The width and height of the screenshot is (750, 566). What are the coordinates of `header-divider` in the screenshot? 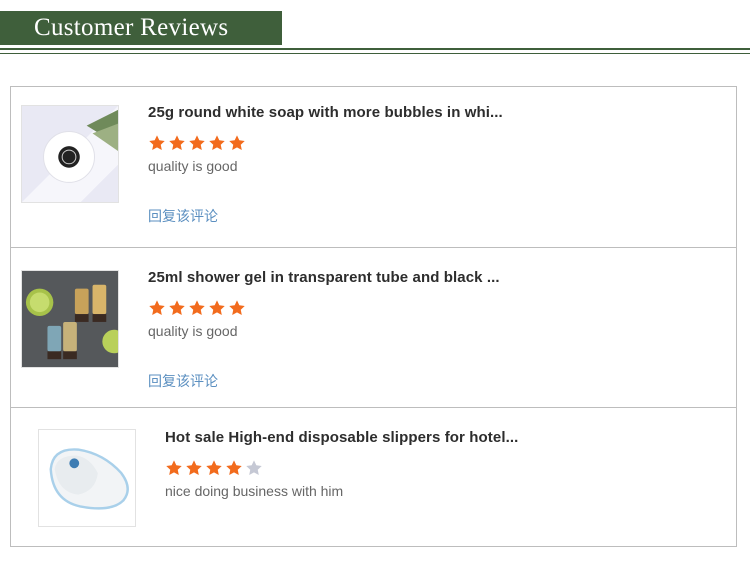 It's located at (375, 49).